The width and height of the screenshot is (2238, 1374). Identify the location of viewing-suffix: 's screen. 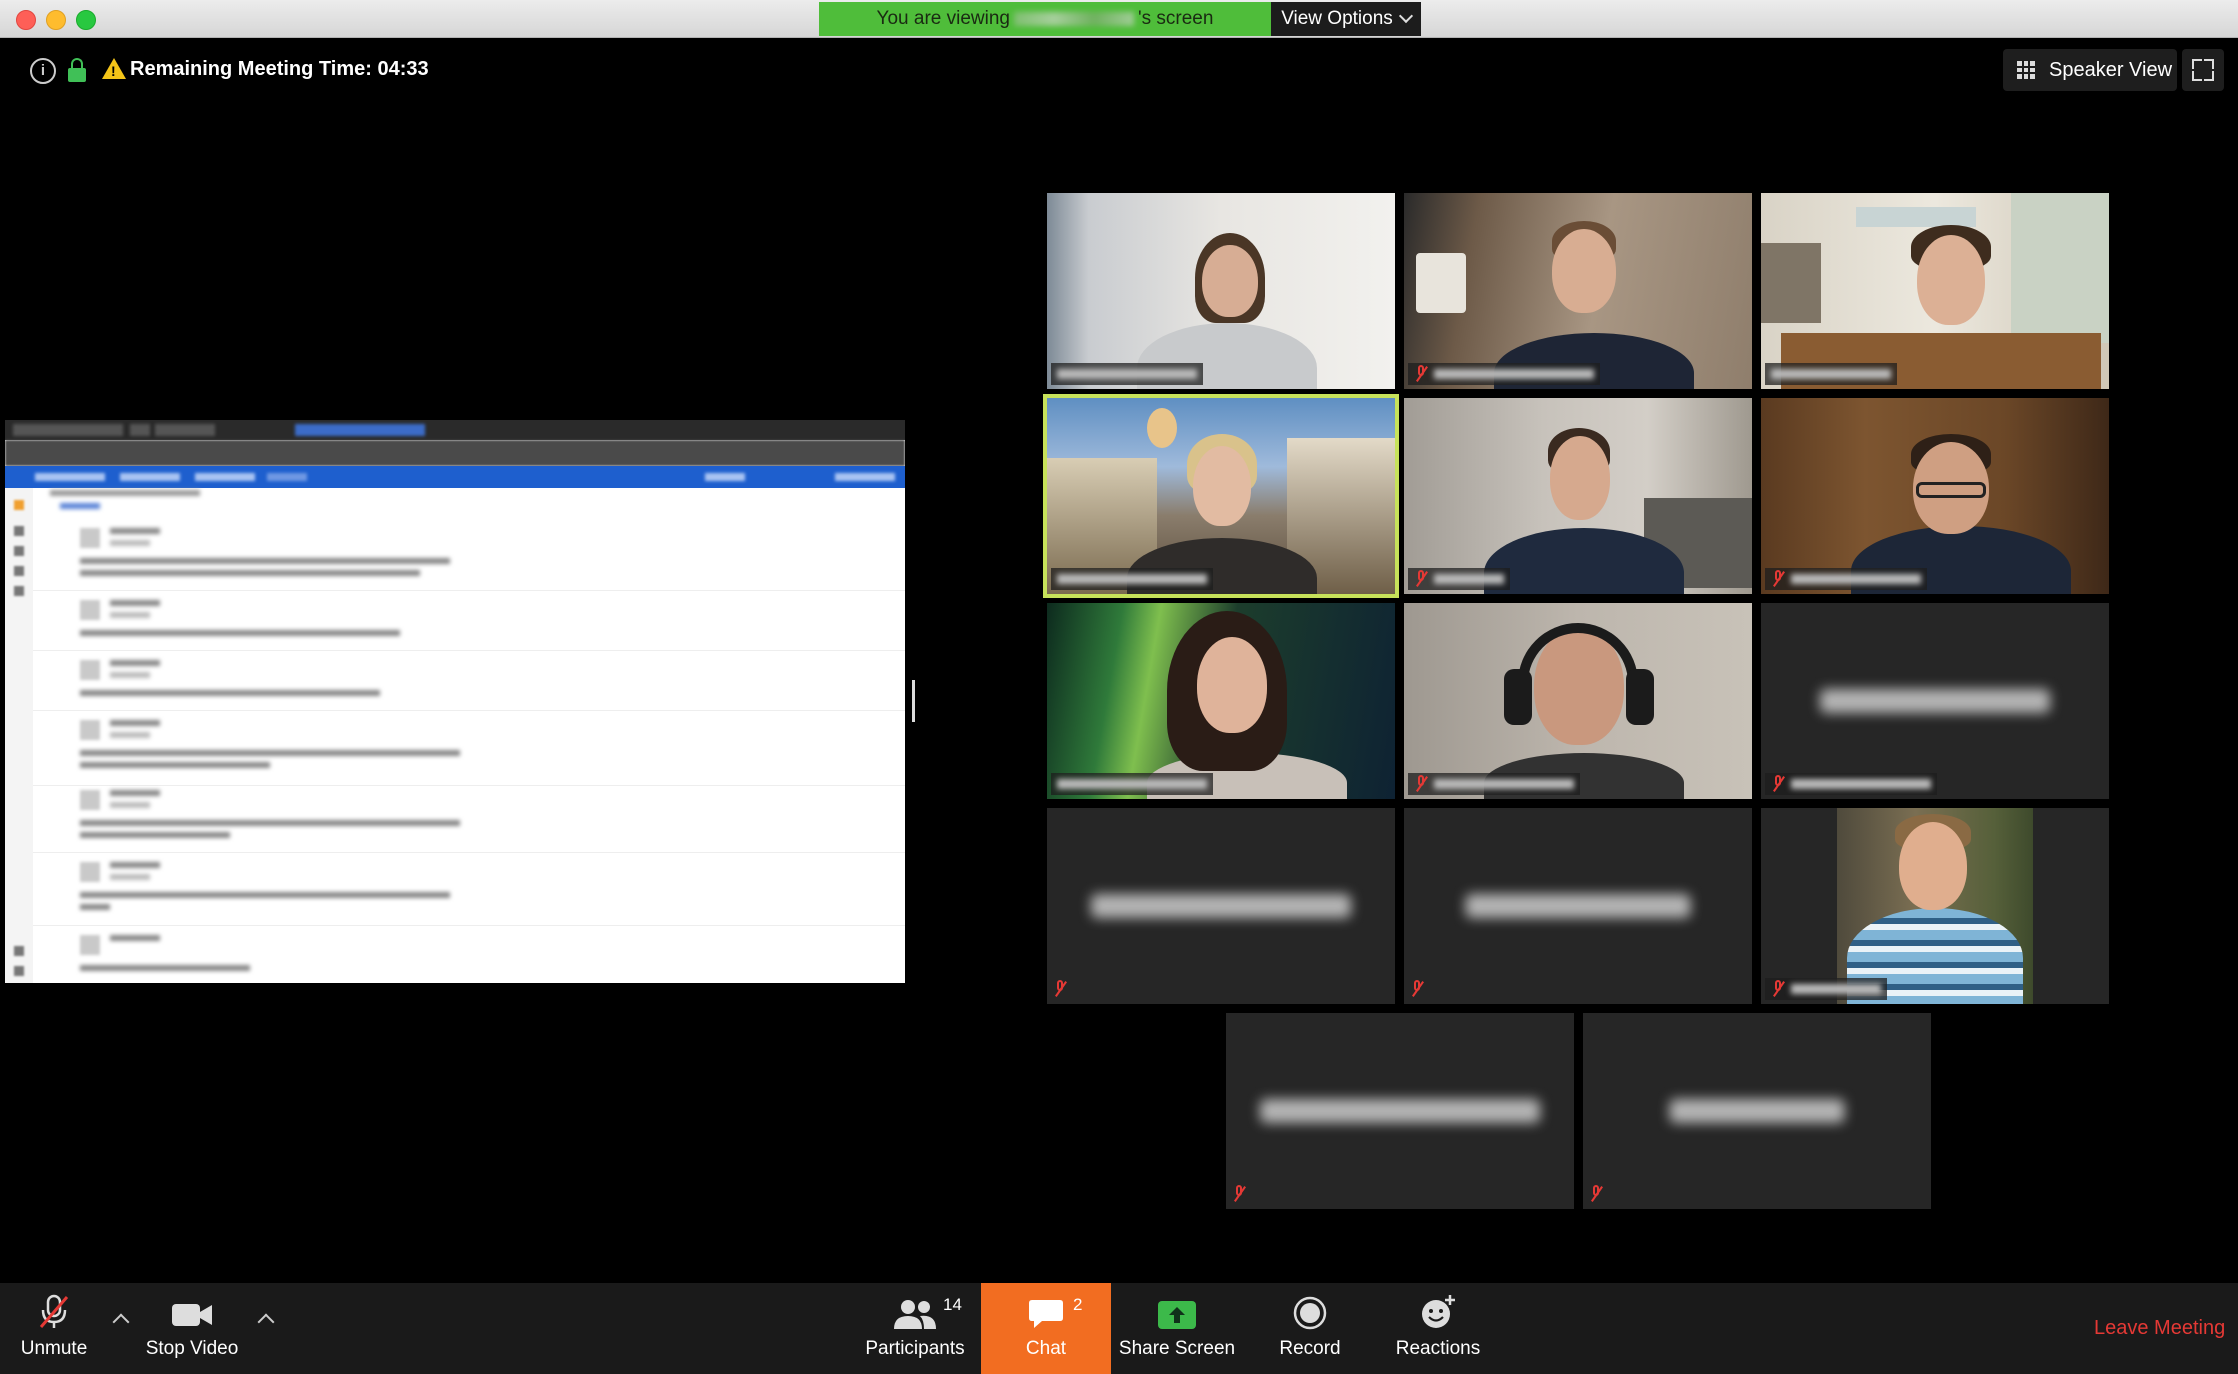
(1176, 18).